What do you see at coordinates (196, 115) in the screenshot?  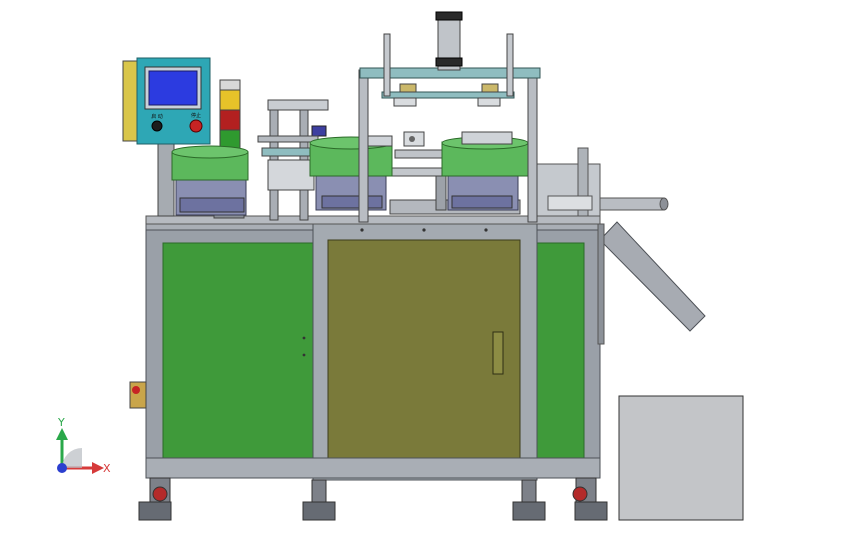 I see `stop-label: 停止` at bounding box center [196, 115].